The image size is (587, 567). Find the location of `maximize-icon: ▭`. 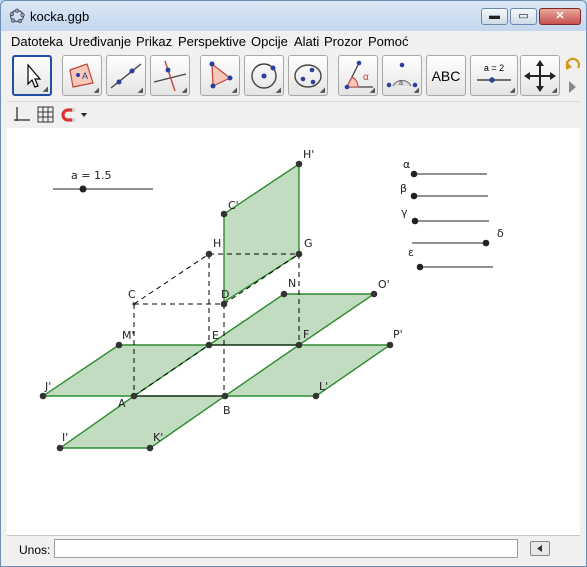

maximize-icon: ▭ is located at coordinates (523, 16).